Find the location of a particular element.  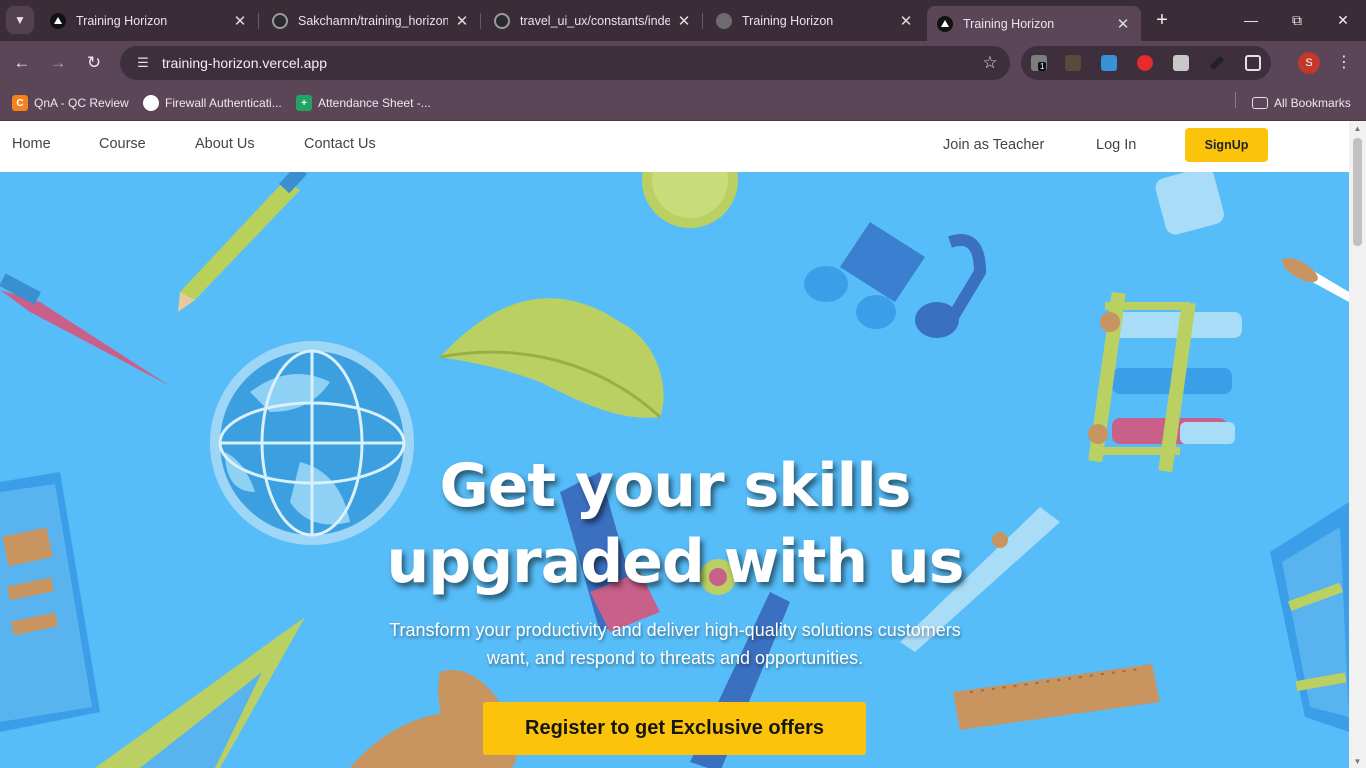

tab-training-horizon-1: Training Horizon ✕ is located at coordinates (149, 20).